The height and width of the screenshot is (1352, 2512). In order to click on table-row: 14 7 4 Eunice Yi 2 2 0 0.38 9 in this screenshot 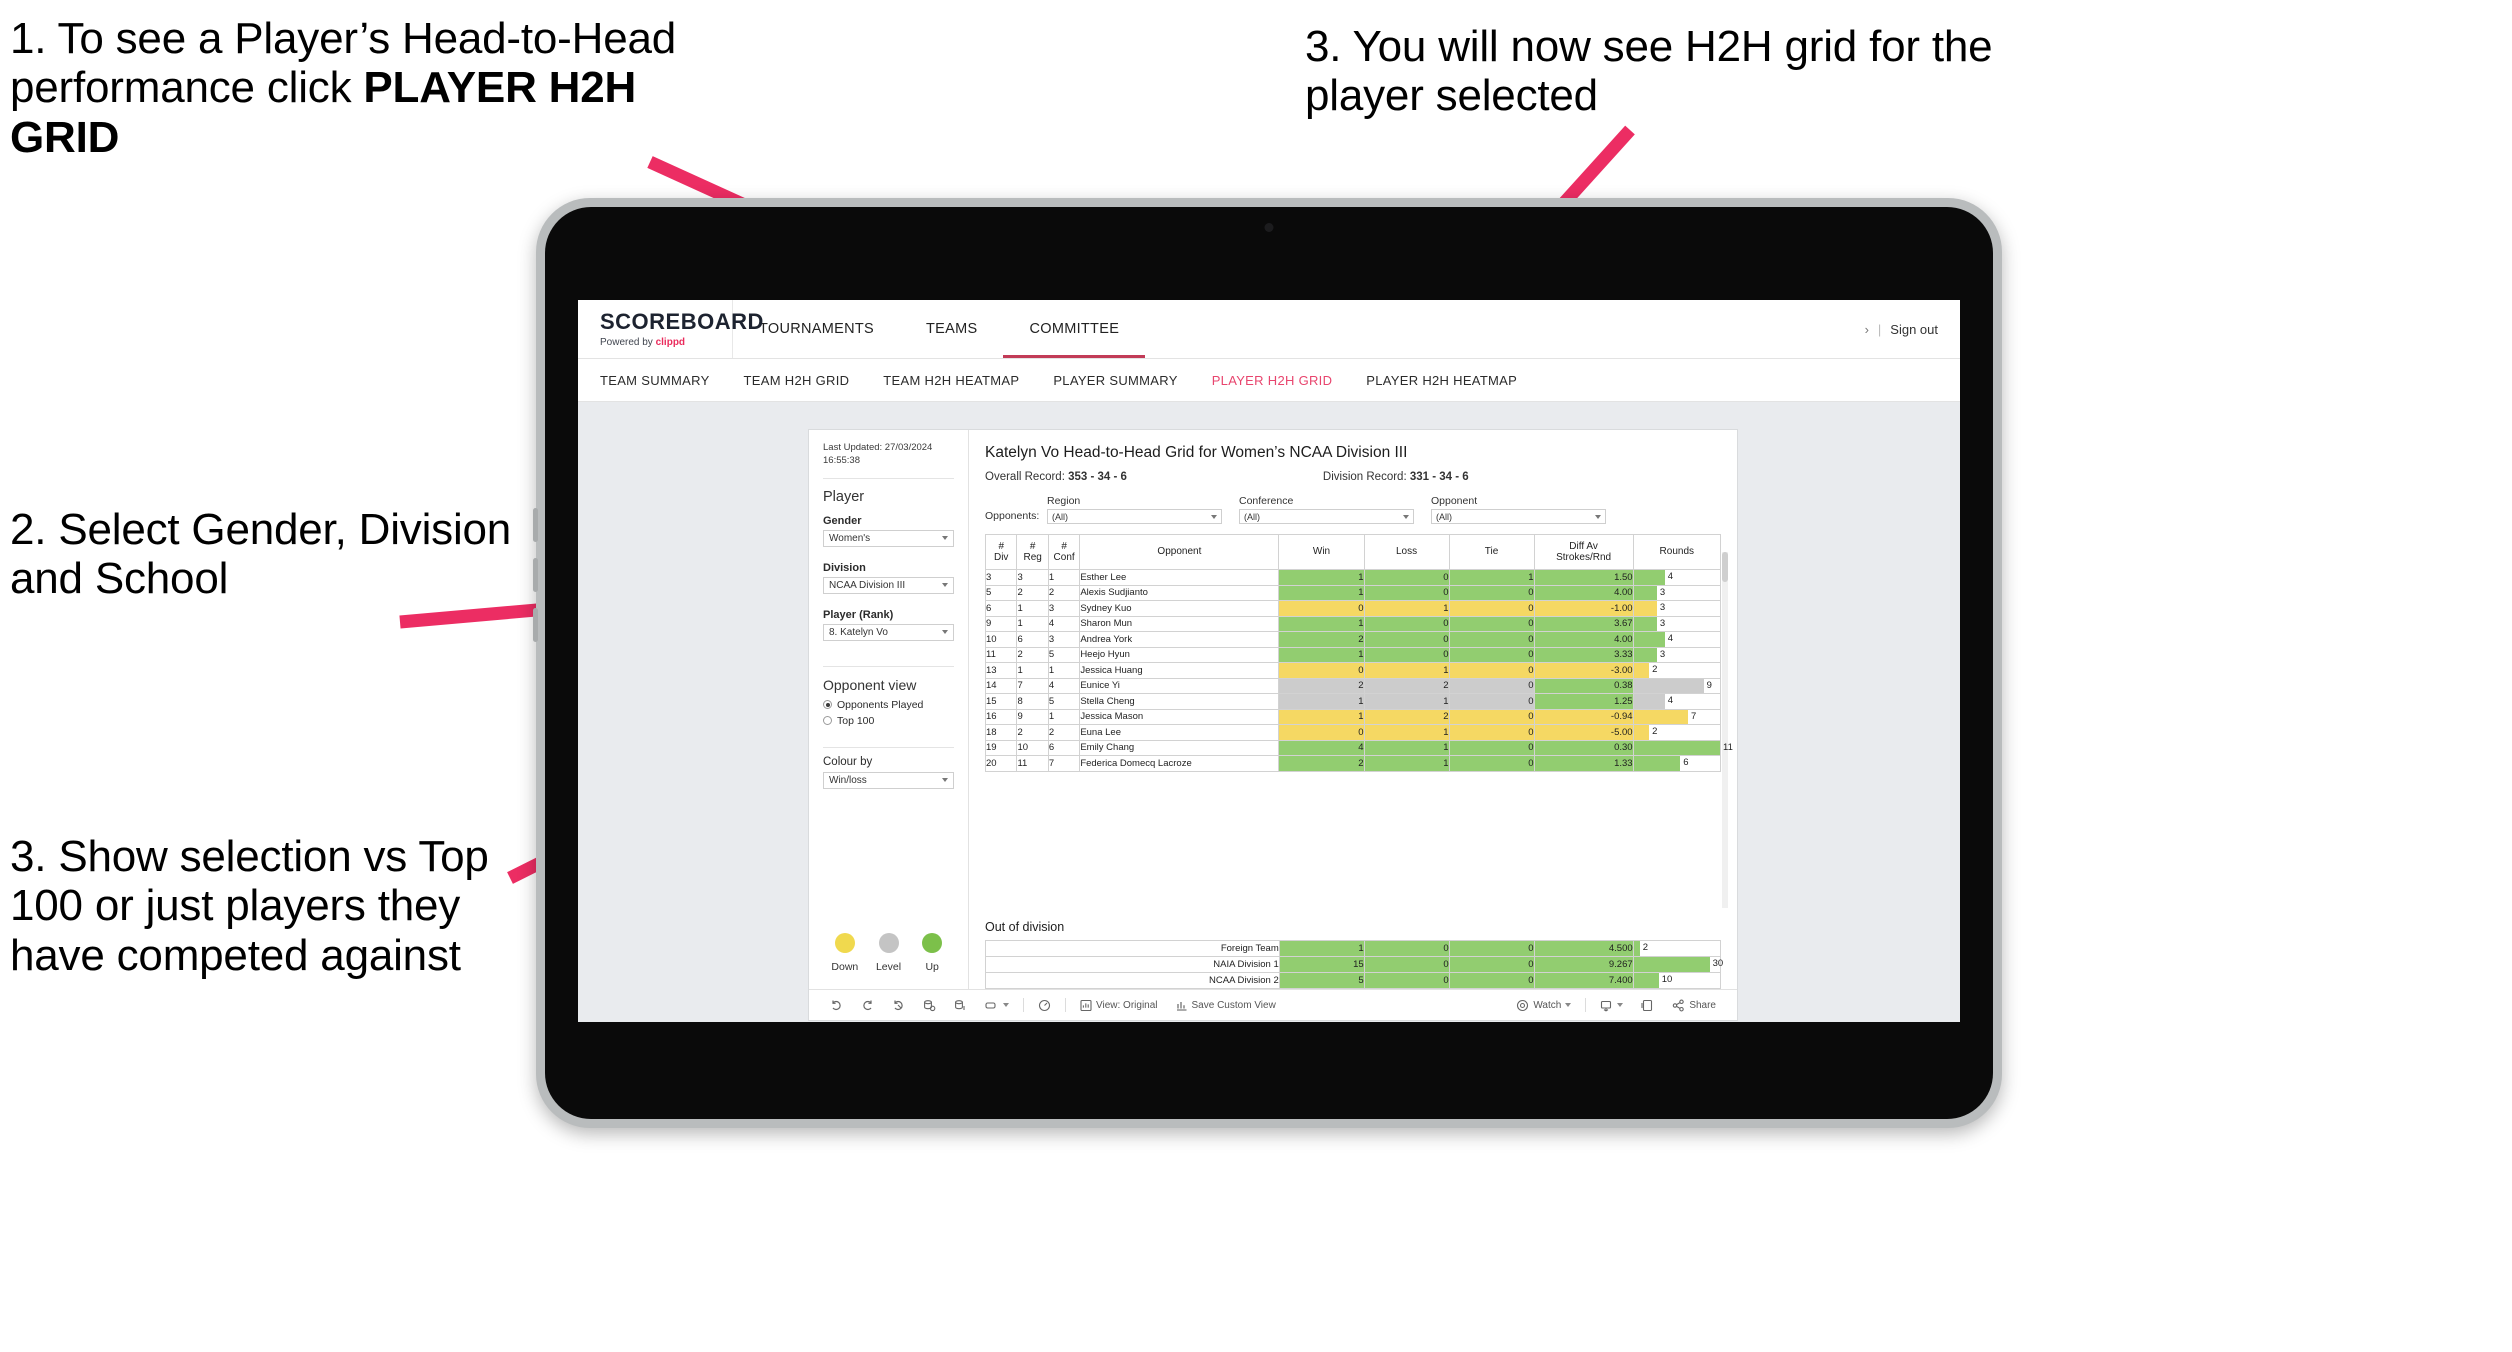, I will do `click(1353, 685)`.